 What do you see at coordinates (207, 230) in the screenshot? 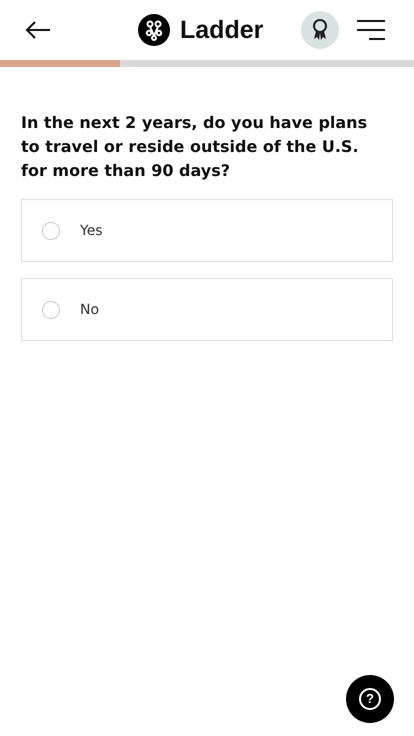
I see `answer-option: Yes` at bounding box center [207, 230].